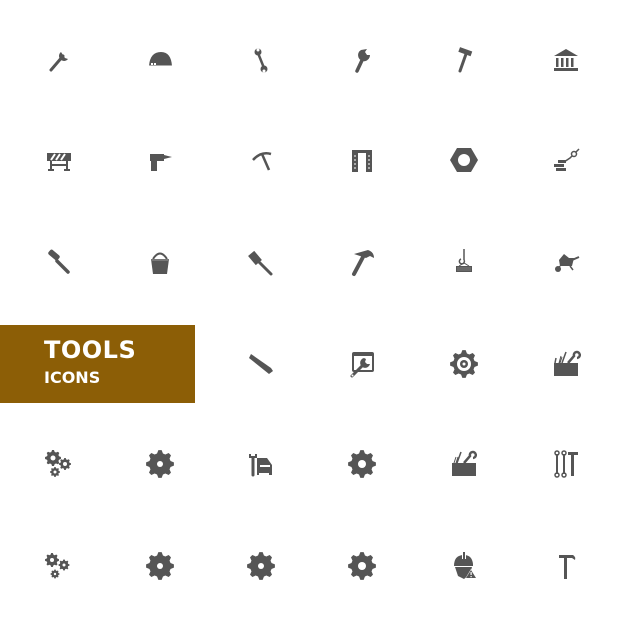 Image resolution: width=626 pixels, height=626 pixels. Describe the element at coordinates (261, 464) in the screenshot. I see `car-repair-icon` at that location.